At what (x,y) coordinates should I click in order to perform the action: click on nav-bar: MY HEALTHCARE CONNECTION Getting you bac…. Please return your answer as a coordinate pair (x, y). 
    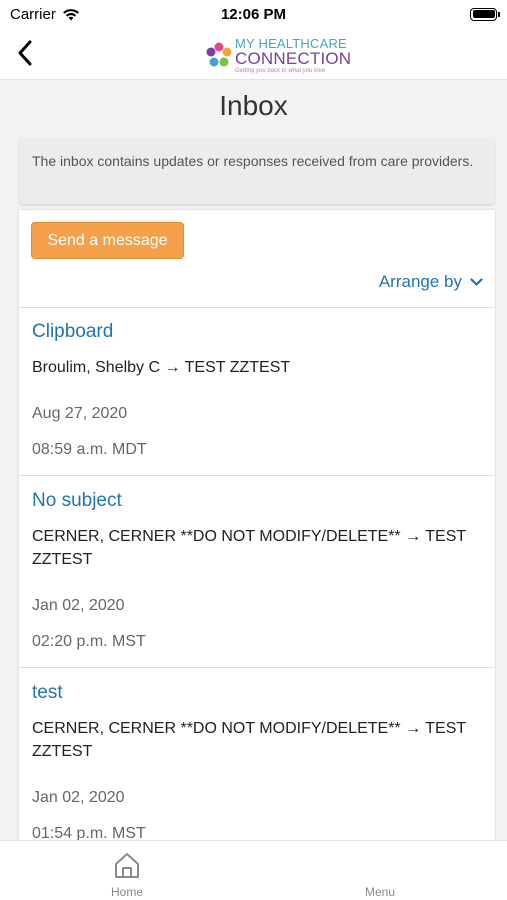
    Looking at the image, I should click on (253, 54).